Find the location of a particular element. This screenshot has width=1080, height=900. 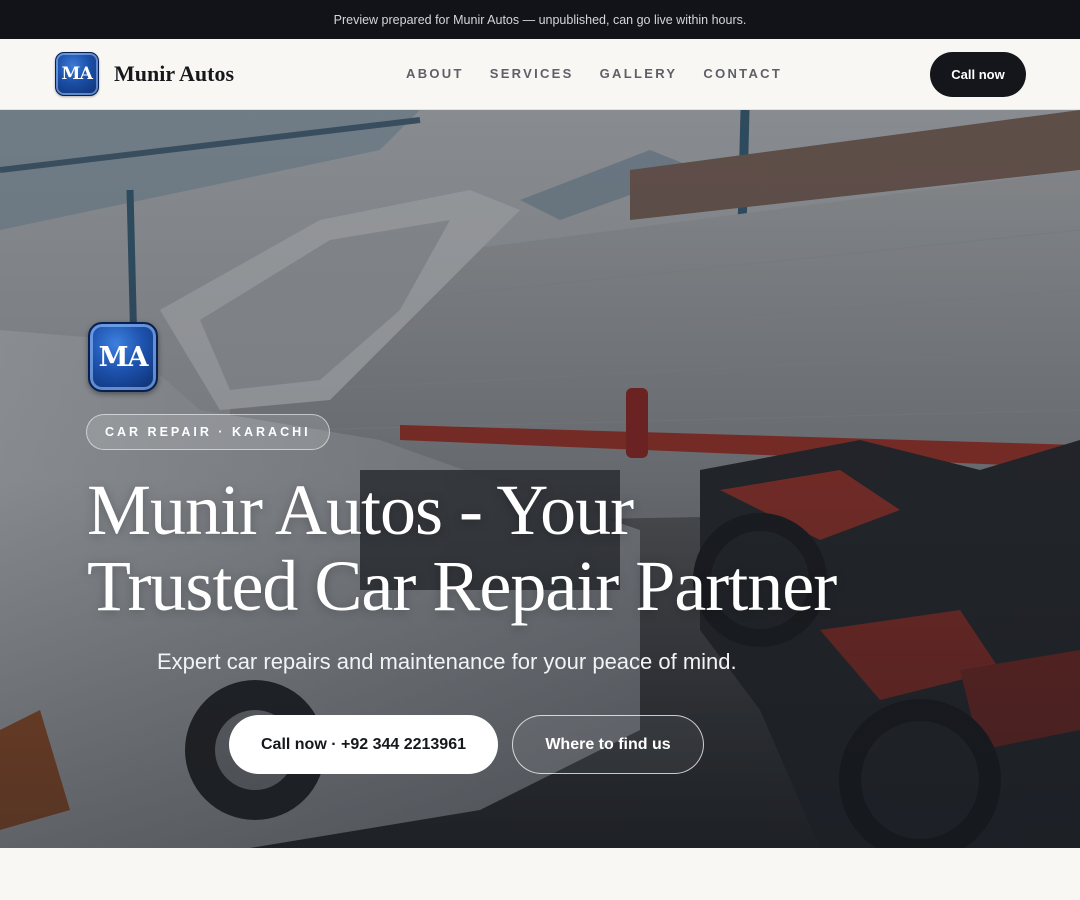

logo-text: MA is located at coordinates (77, 74).